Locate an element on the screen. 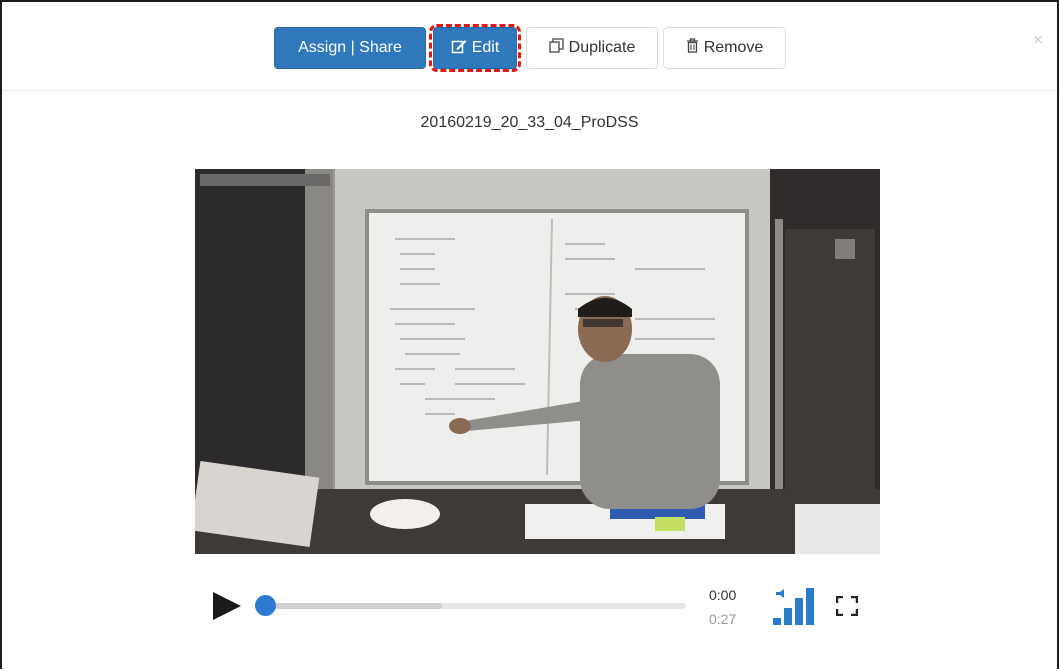 The image size is (1059, 671). play-icon is located at coordinates (227, 608).